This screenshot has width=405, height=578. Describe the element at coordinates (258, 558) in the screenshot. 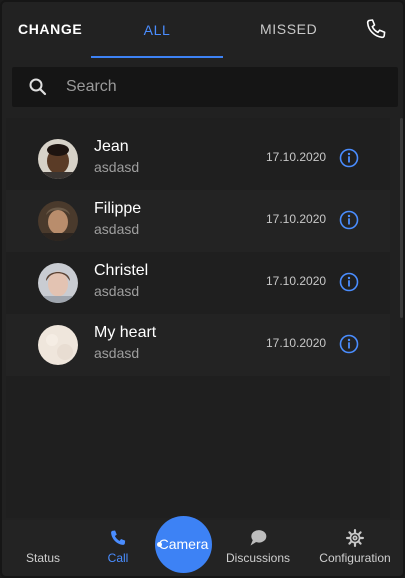

I see `nav-discussions-label: Discussions` at that location.